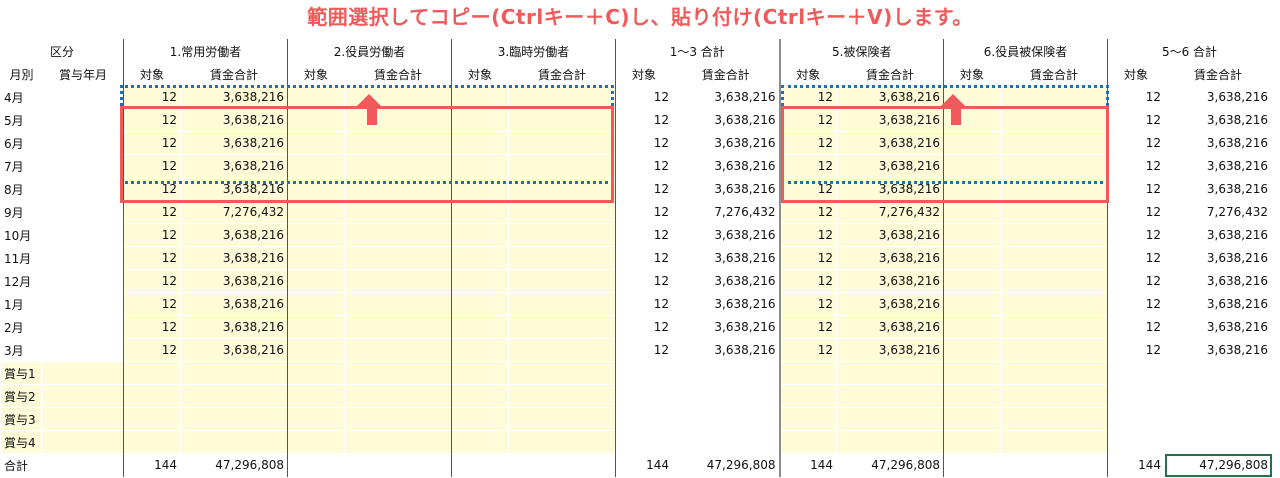  Describe the element at coordinates (22, 235) in the screenshot. I see `row-label-cell: 10月` at that location.